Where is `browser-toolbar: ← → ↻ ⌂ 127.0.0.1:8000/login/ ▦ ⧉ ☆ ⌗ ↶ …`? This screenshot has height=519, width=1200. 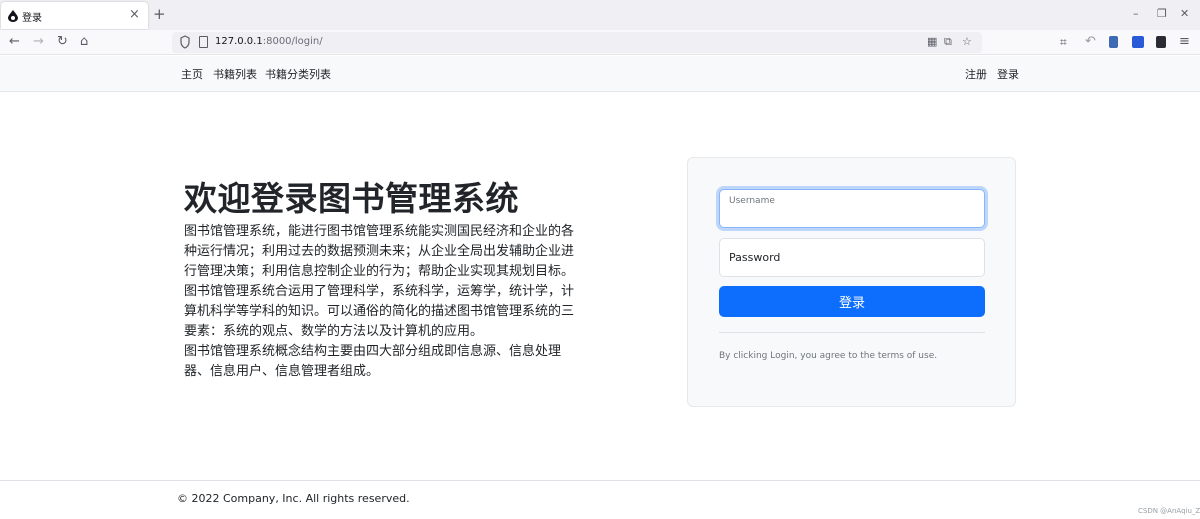
browser-toolbar: ← → ↻ ⌂ 127.0.0.1:8000/login/ ▦ ⧉ ☆ ⌗ ↶ … is located at coordinates (600, 42).